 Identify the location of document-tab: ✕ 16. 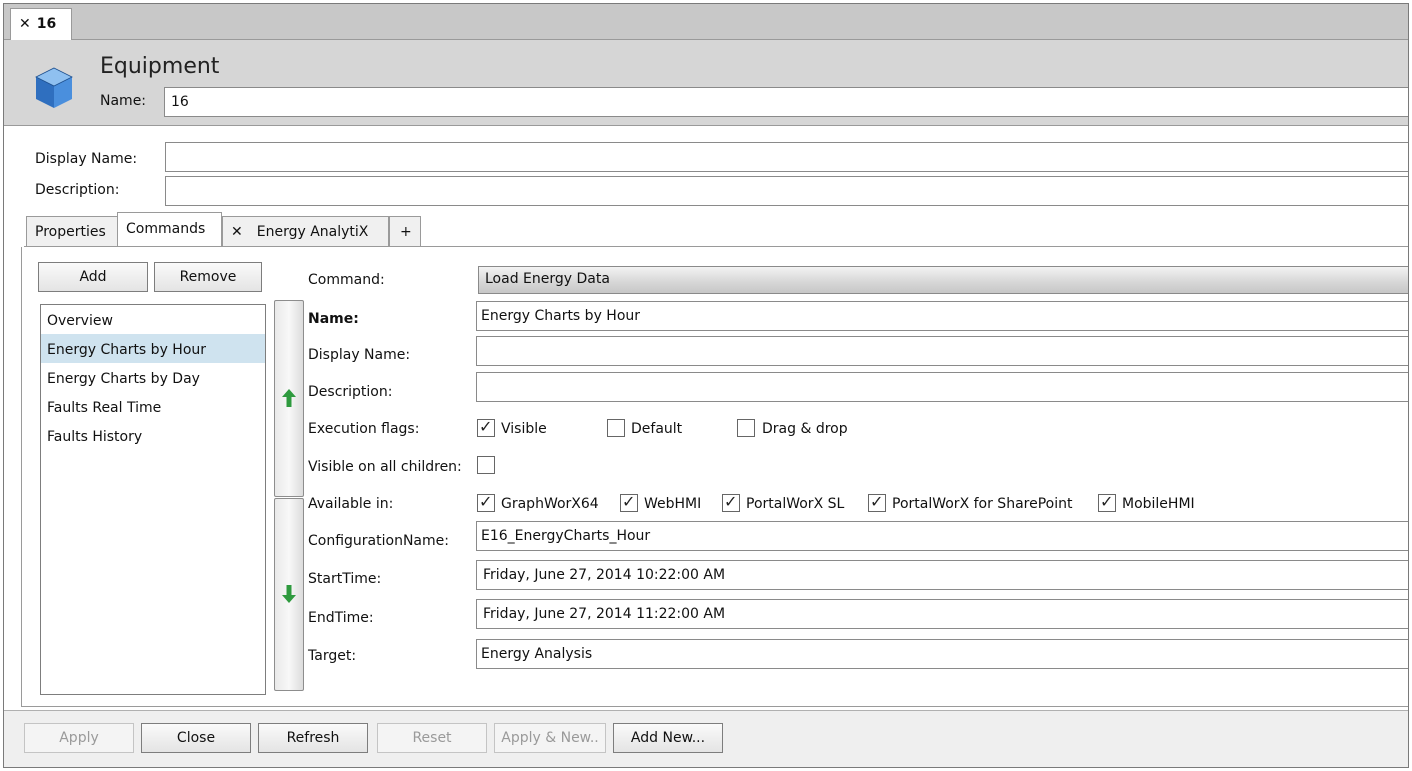
(41, 24).